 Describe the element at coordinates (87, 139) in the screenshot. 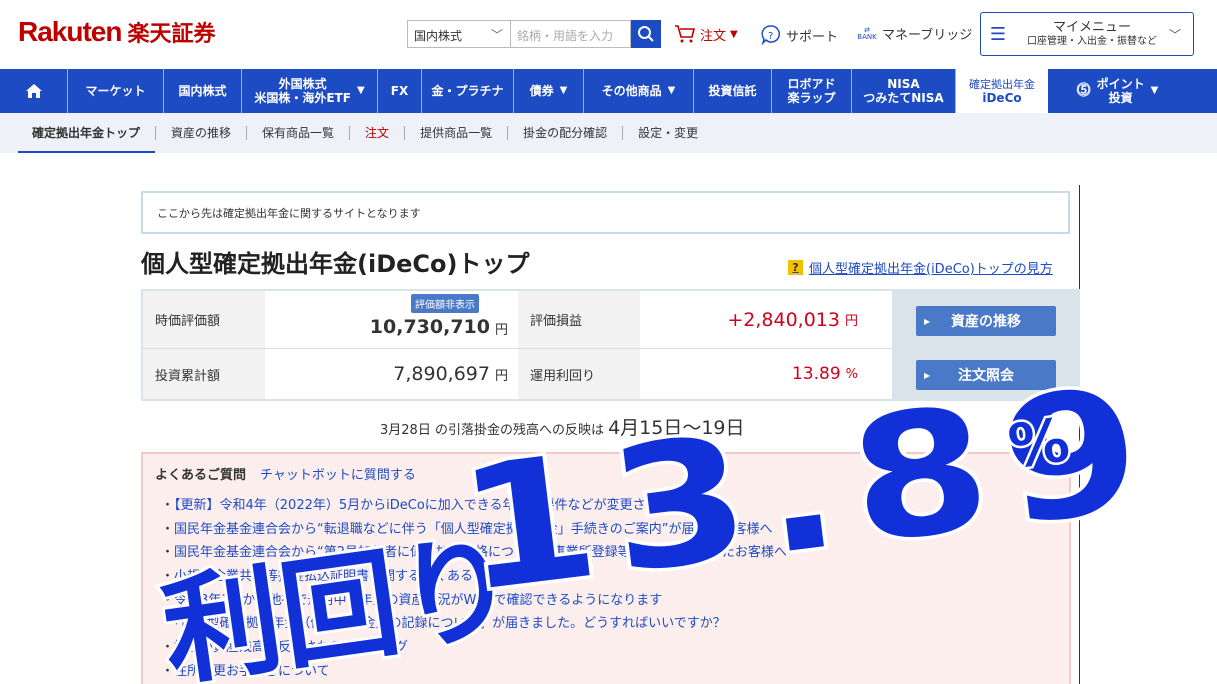

I see `subnav-ideco-top: 確定拠出年金トップ` at that location.